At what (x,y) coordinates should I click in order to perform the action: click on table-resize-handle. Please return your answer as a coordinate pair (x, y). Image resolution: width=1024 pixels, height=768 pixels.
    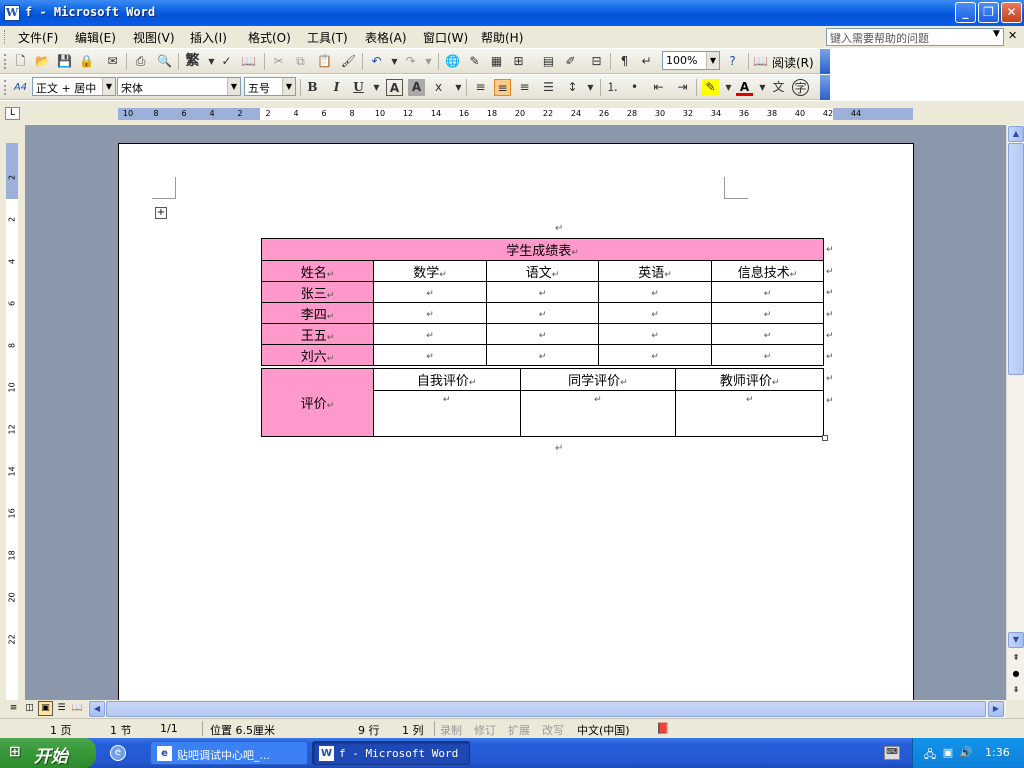
    Looking at the image, I should click on (825, 438).